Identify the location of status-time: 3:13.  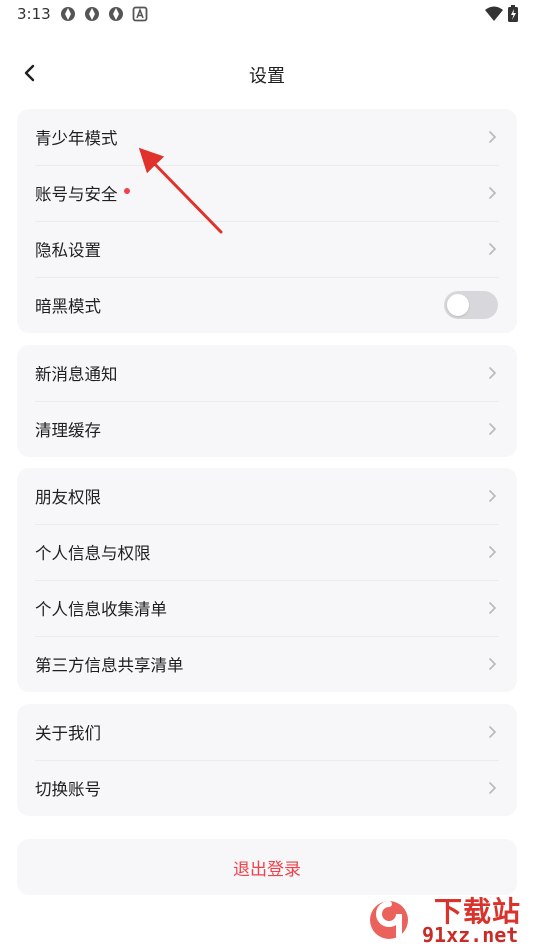
(34, 14).